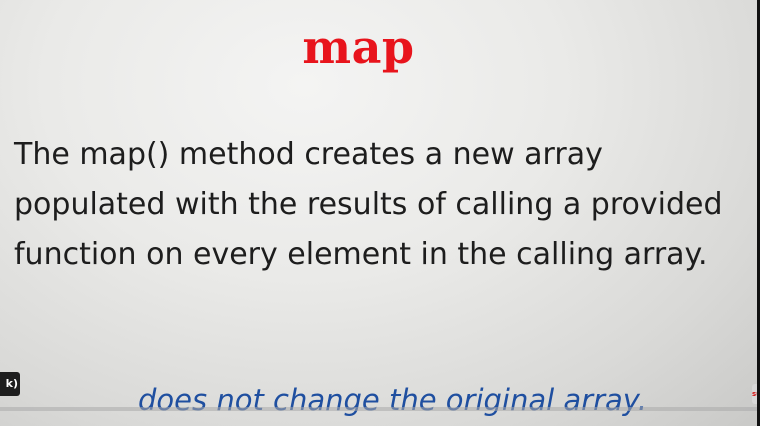 This screenshot has width=760, height=426. I want to click on description-line: The map() method creates a new array, so click(308, 154).